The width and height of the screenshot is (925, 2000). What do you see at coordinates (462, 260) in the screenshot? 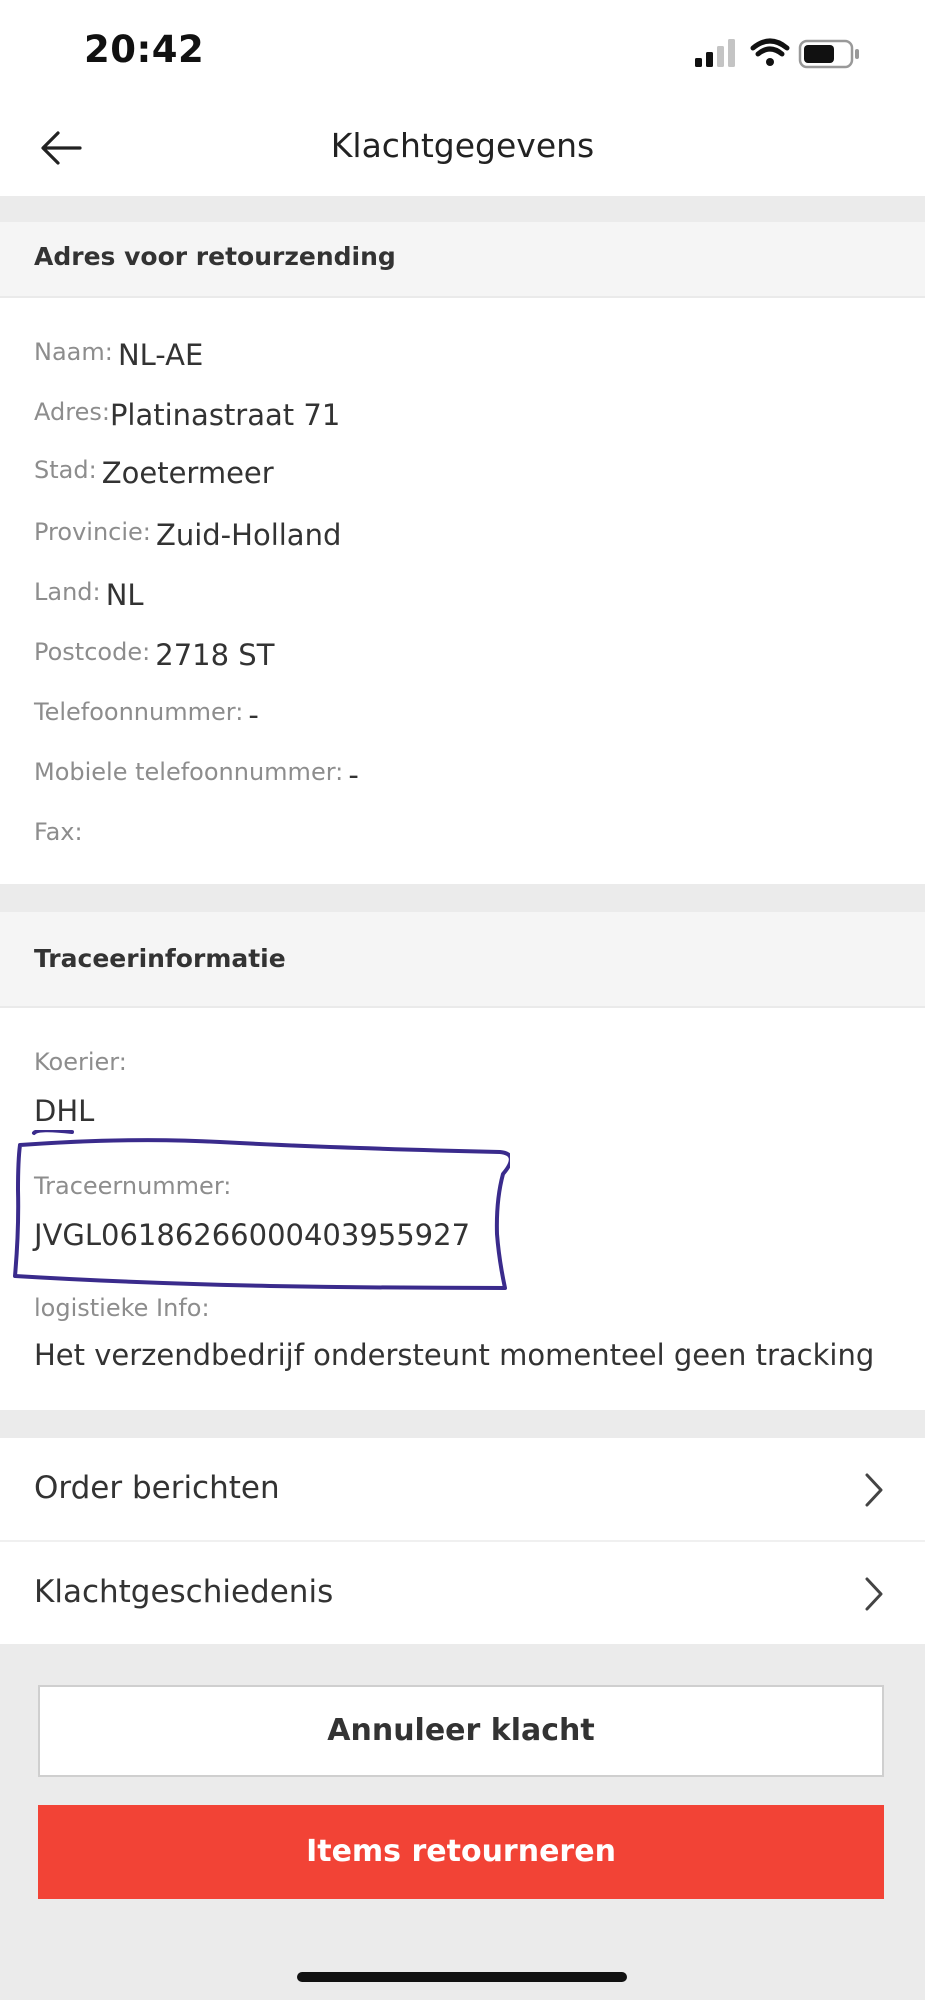
I see `return-address-header: Adres voor retourzending` at bounding box center [462, 260].